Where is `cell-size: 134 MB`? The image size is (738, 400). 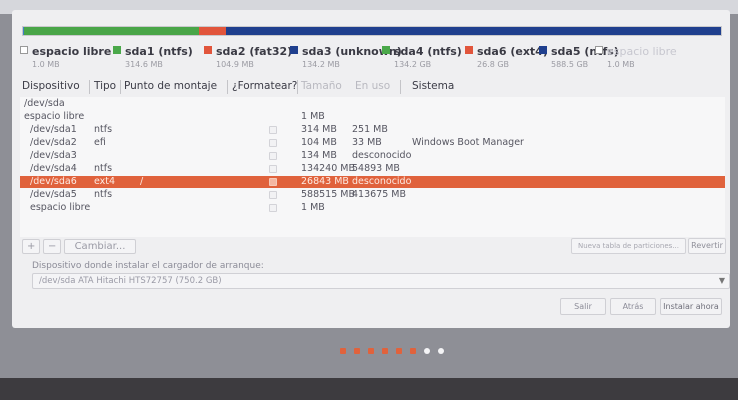 cell-size: 134 MB is located at coordinates (319, 155).